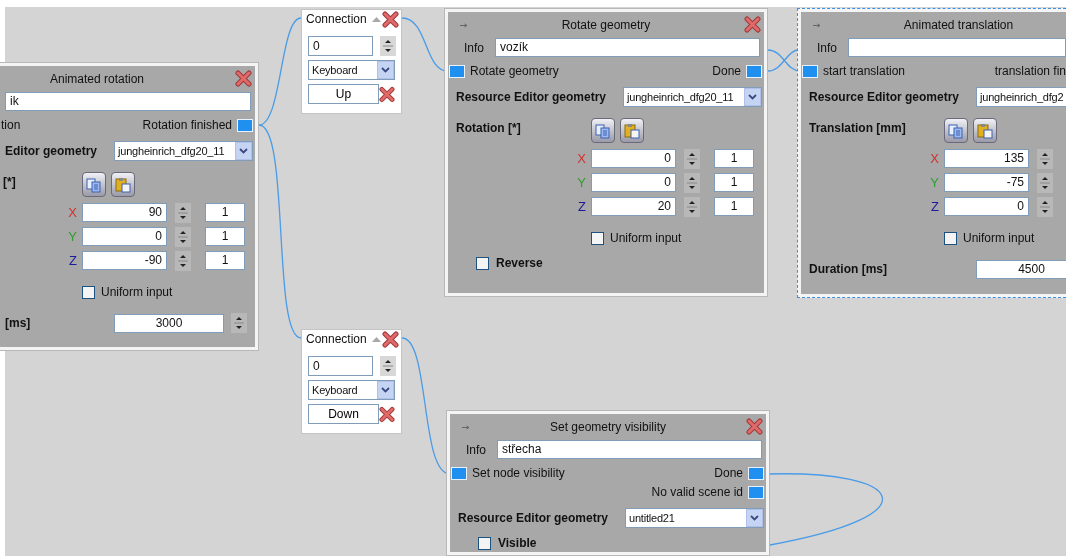 This screenshot has height=556, width=1066. Describe the element at coordinates (629, 449) in the screenshot. I see `info-field: střecha` at that location.